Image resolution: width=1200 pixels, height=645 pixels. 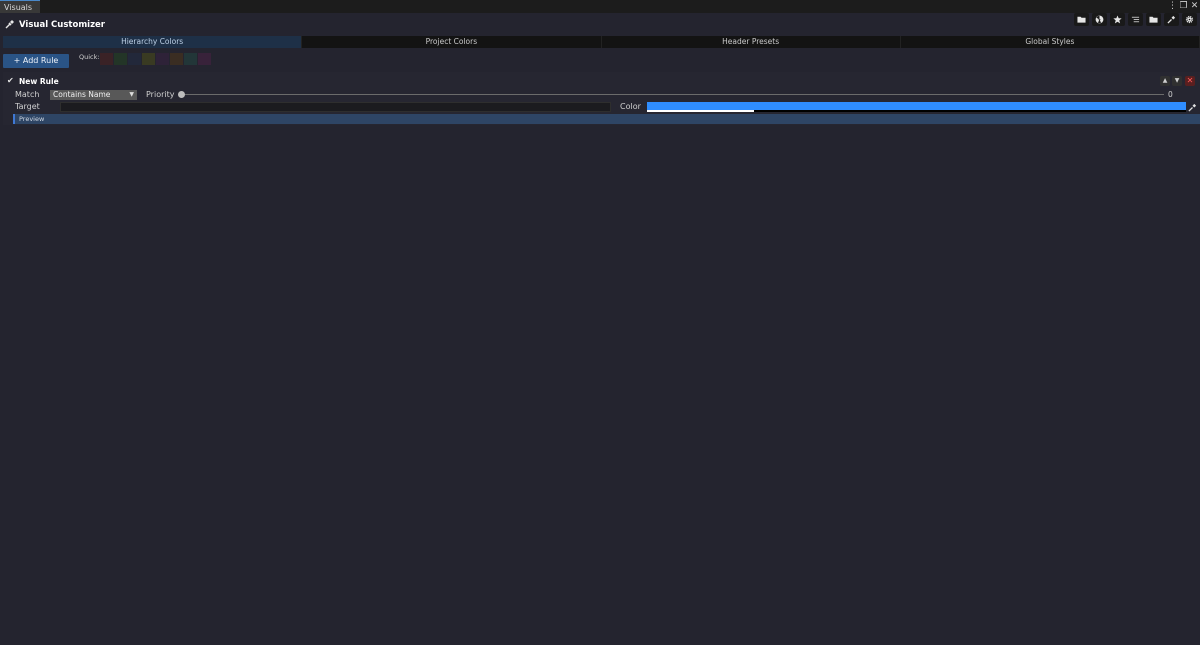 I want to click on folder-button, so click(x=1081, y=19).